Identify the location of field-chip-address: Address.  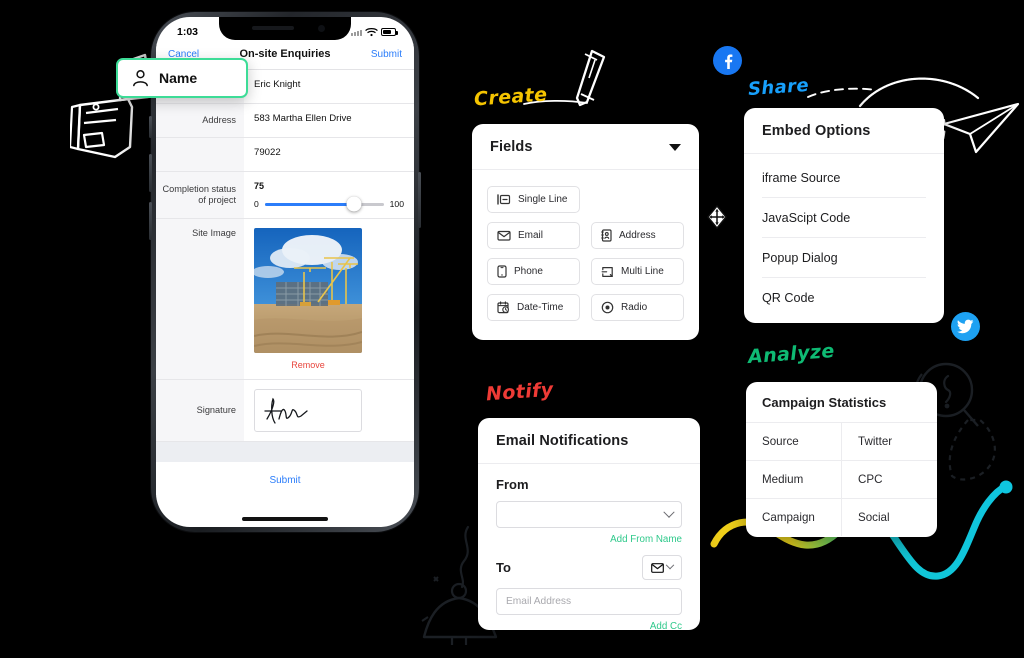
(637, 235).